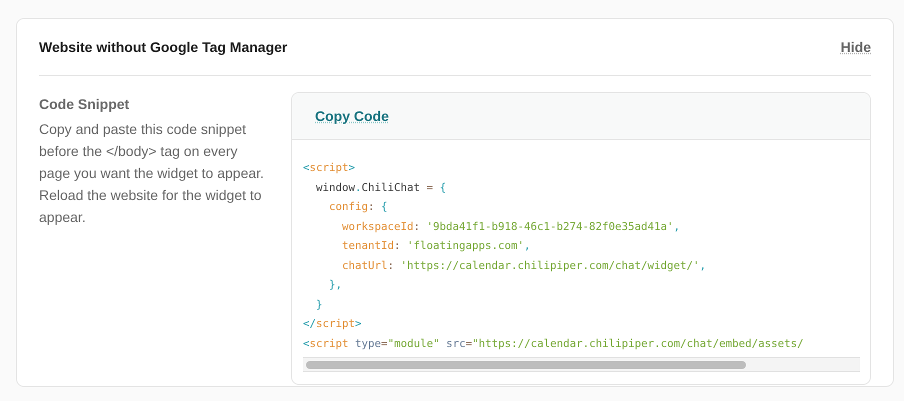 This screenshot has height=401, width=904. I want to click on code-line: }, so click(319, 304).